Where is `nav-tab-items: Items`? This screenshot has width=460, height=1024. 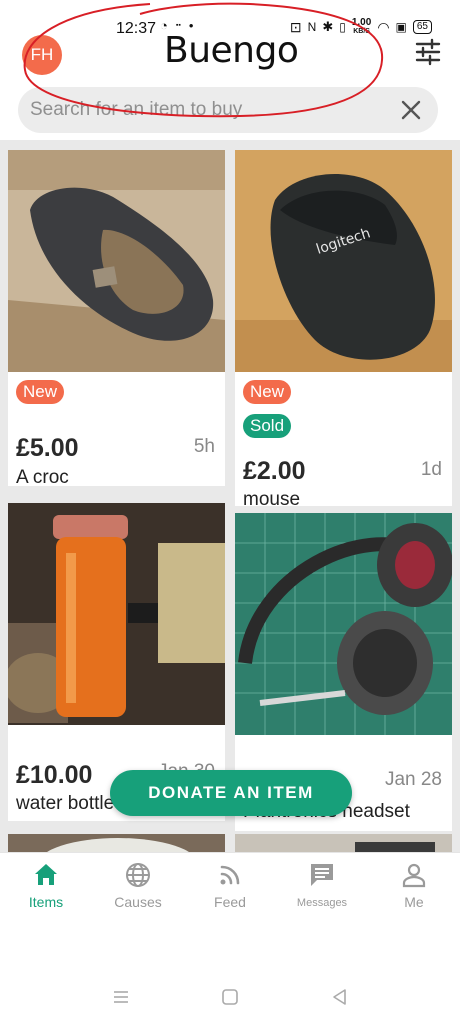
nav-tab-items: Items is located at coordinates (46, 885).